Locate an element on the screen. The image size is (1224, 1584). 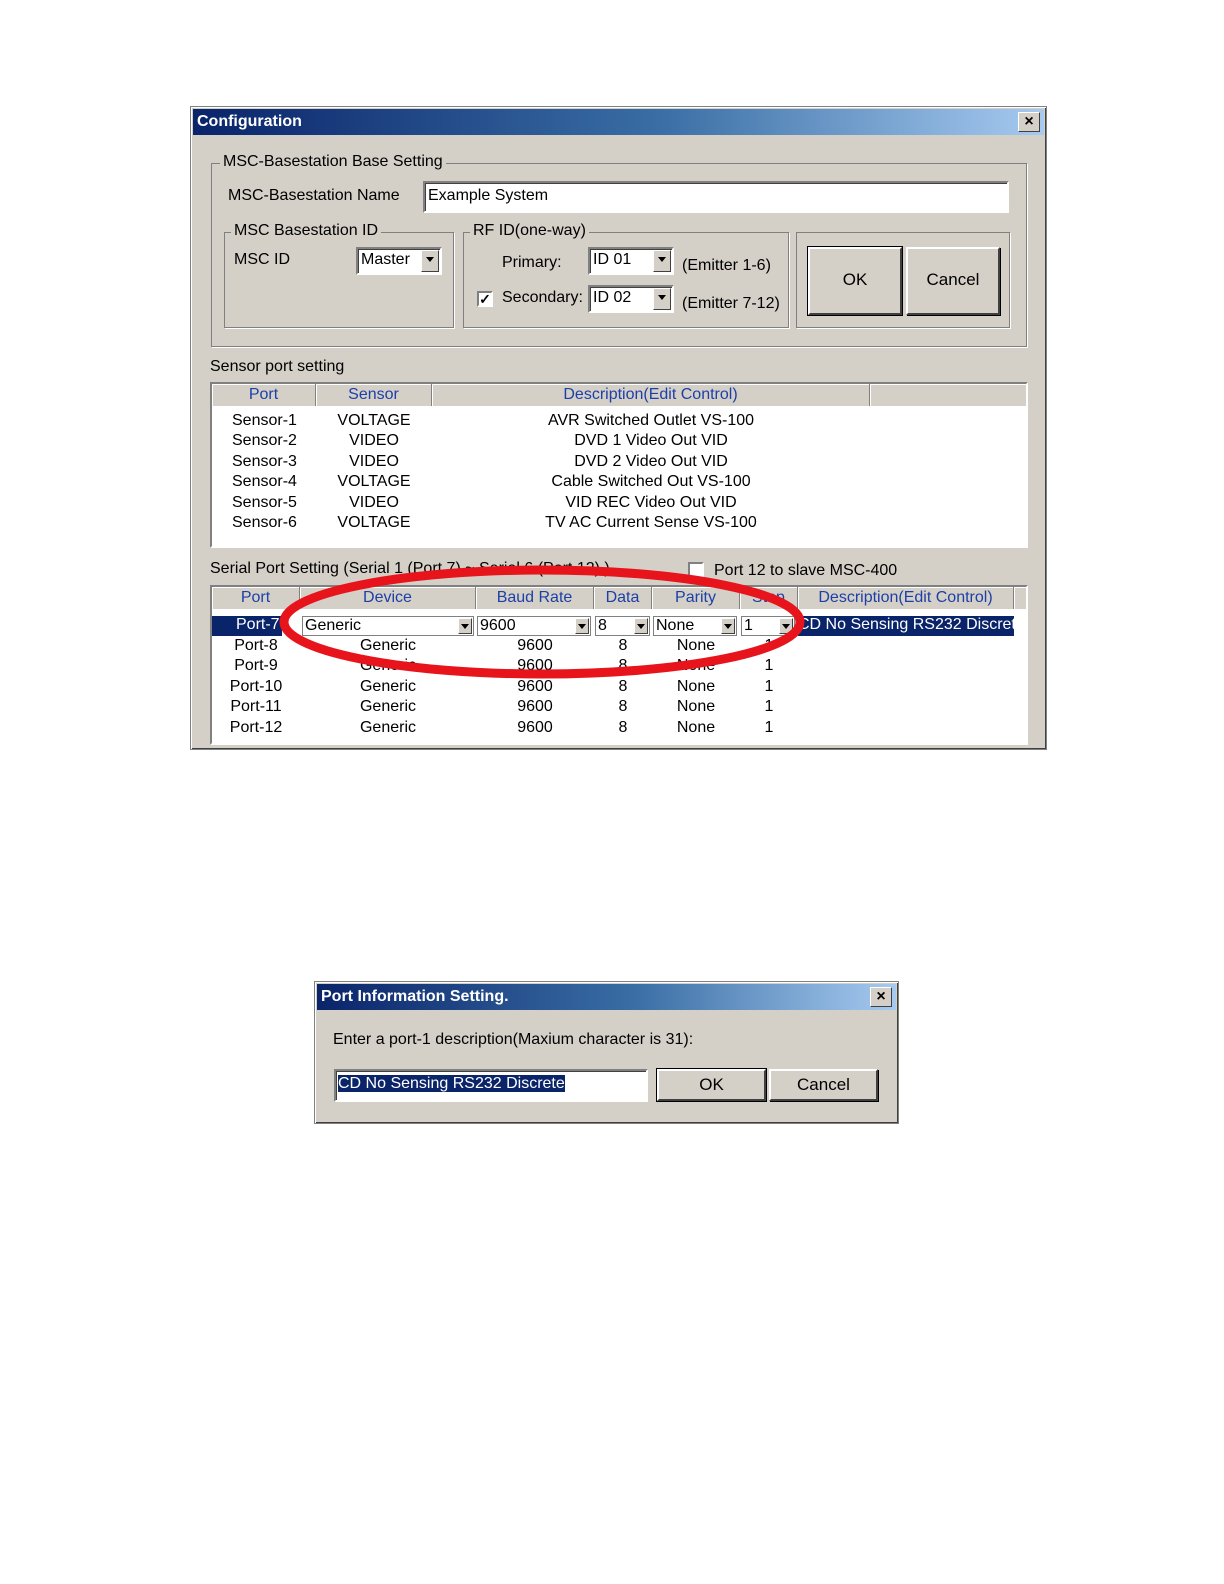
serial-header-description: Description(Edit Control) is located at coordinates (906, 598).